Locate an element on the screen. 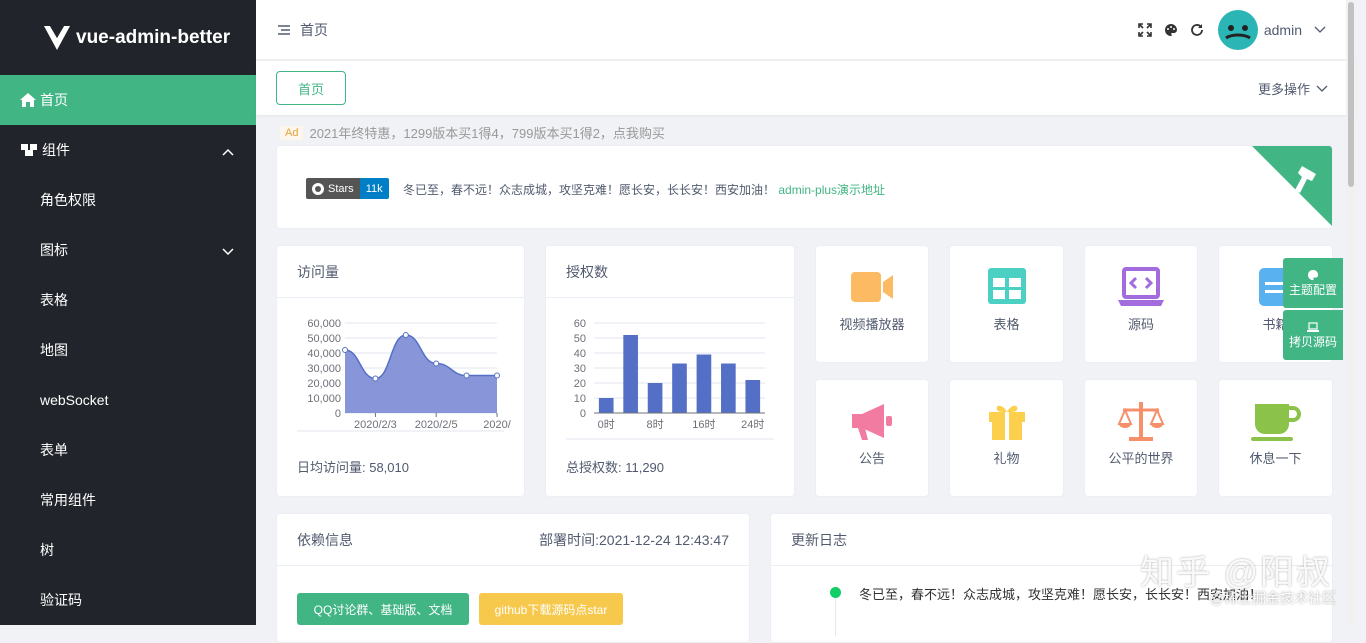 This screenshot has height=643, width=1366. notice-text: 冬已至，春不远！众志成城，攻坚克难！愿长安，长长安！西安加油！ is located at coordinates (589, 190).